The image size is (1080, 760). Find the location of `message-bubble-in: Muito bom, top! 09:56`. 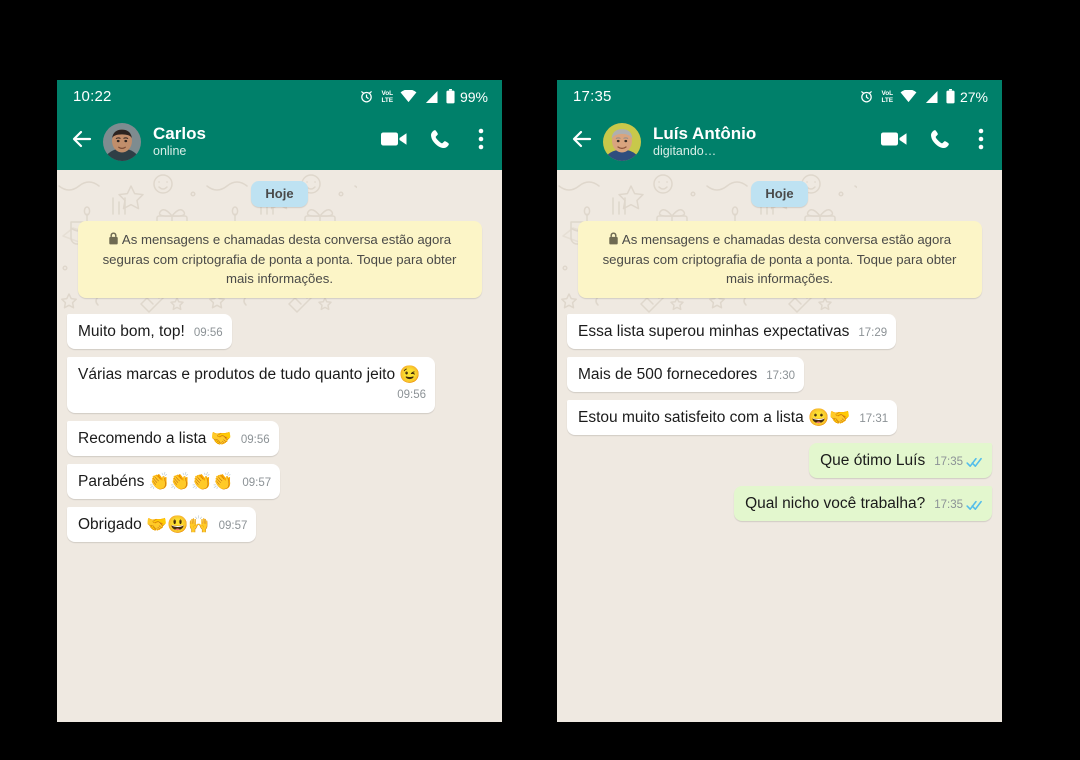

message-bubble-in: Muito bom, top! 09:56 is located at coordinates (149, 331).